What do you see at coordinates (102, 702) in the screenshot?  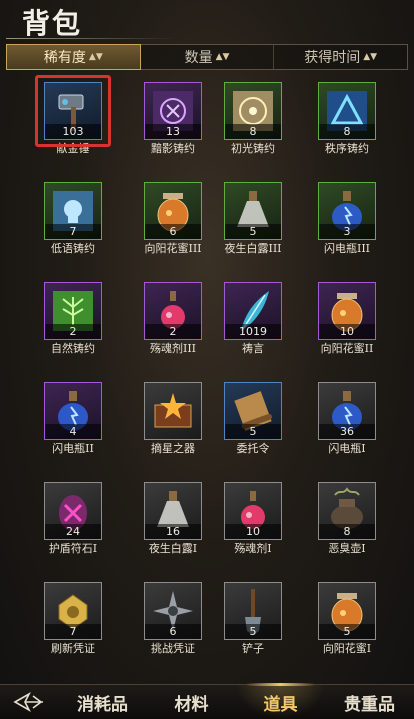 I see `tab-consumables: 消耗品` at bounding box center [102, 702].